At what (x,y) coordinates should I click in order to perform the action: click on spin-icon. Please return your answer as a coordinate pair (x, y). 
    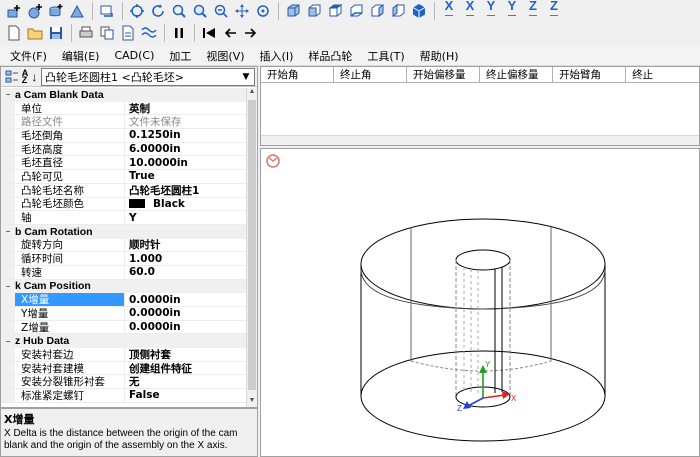
    Looking at the image, I should click on (263, 11).